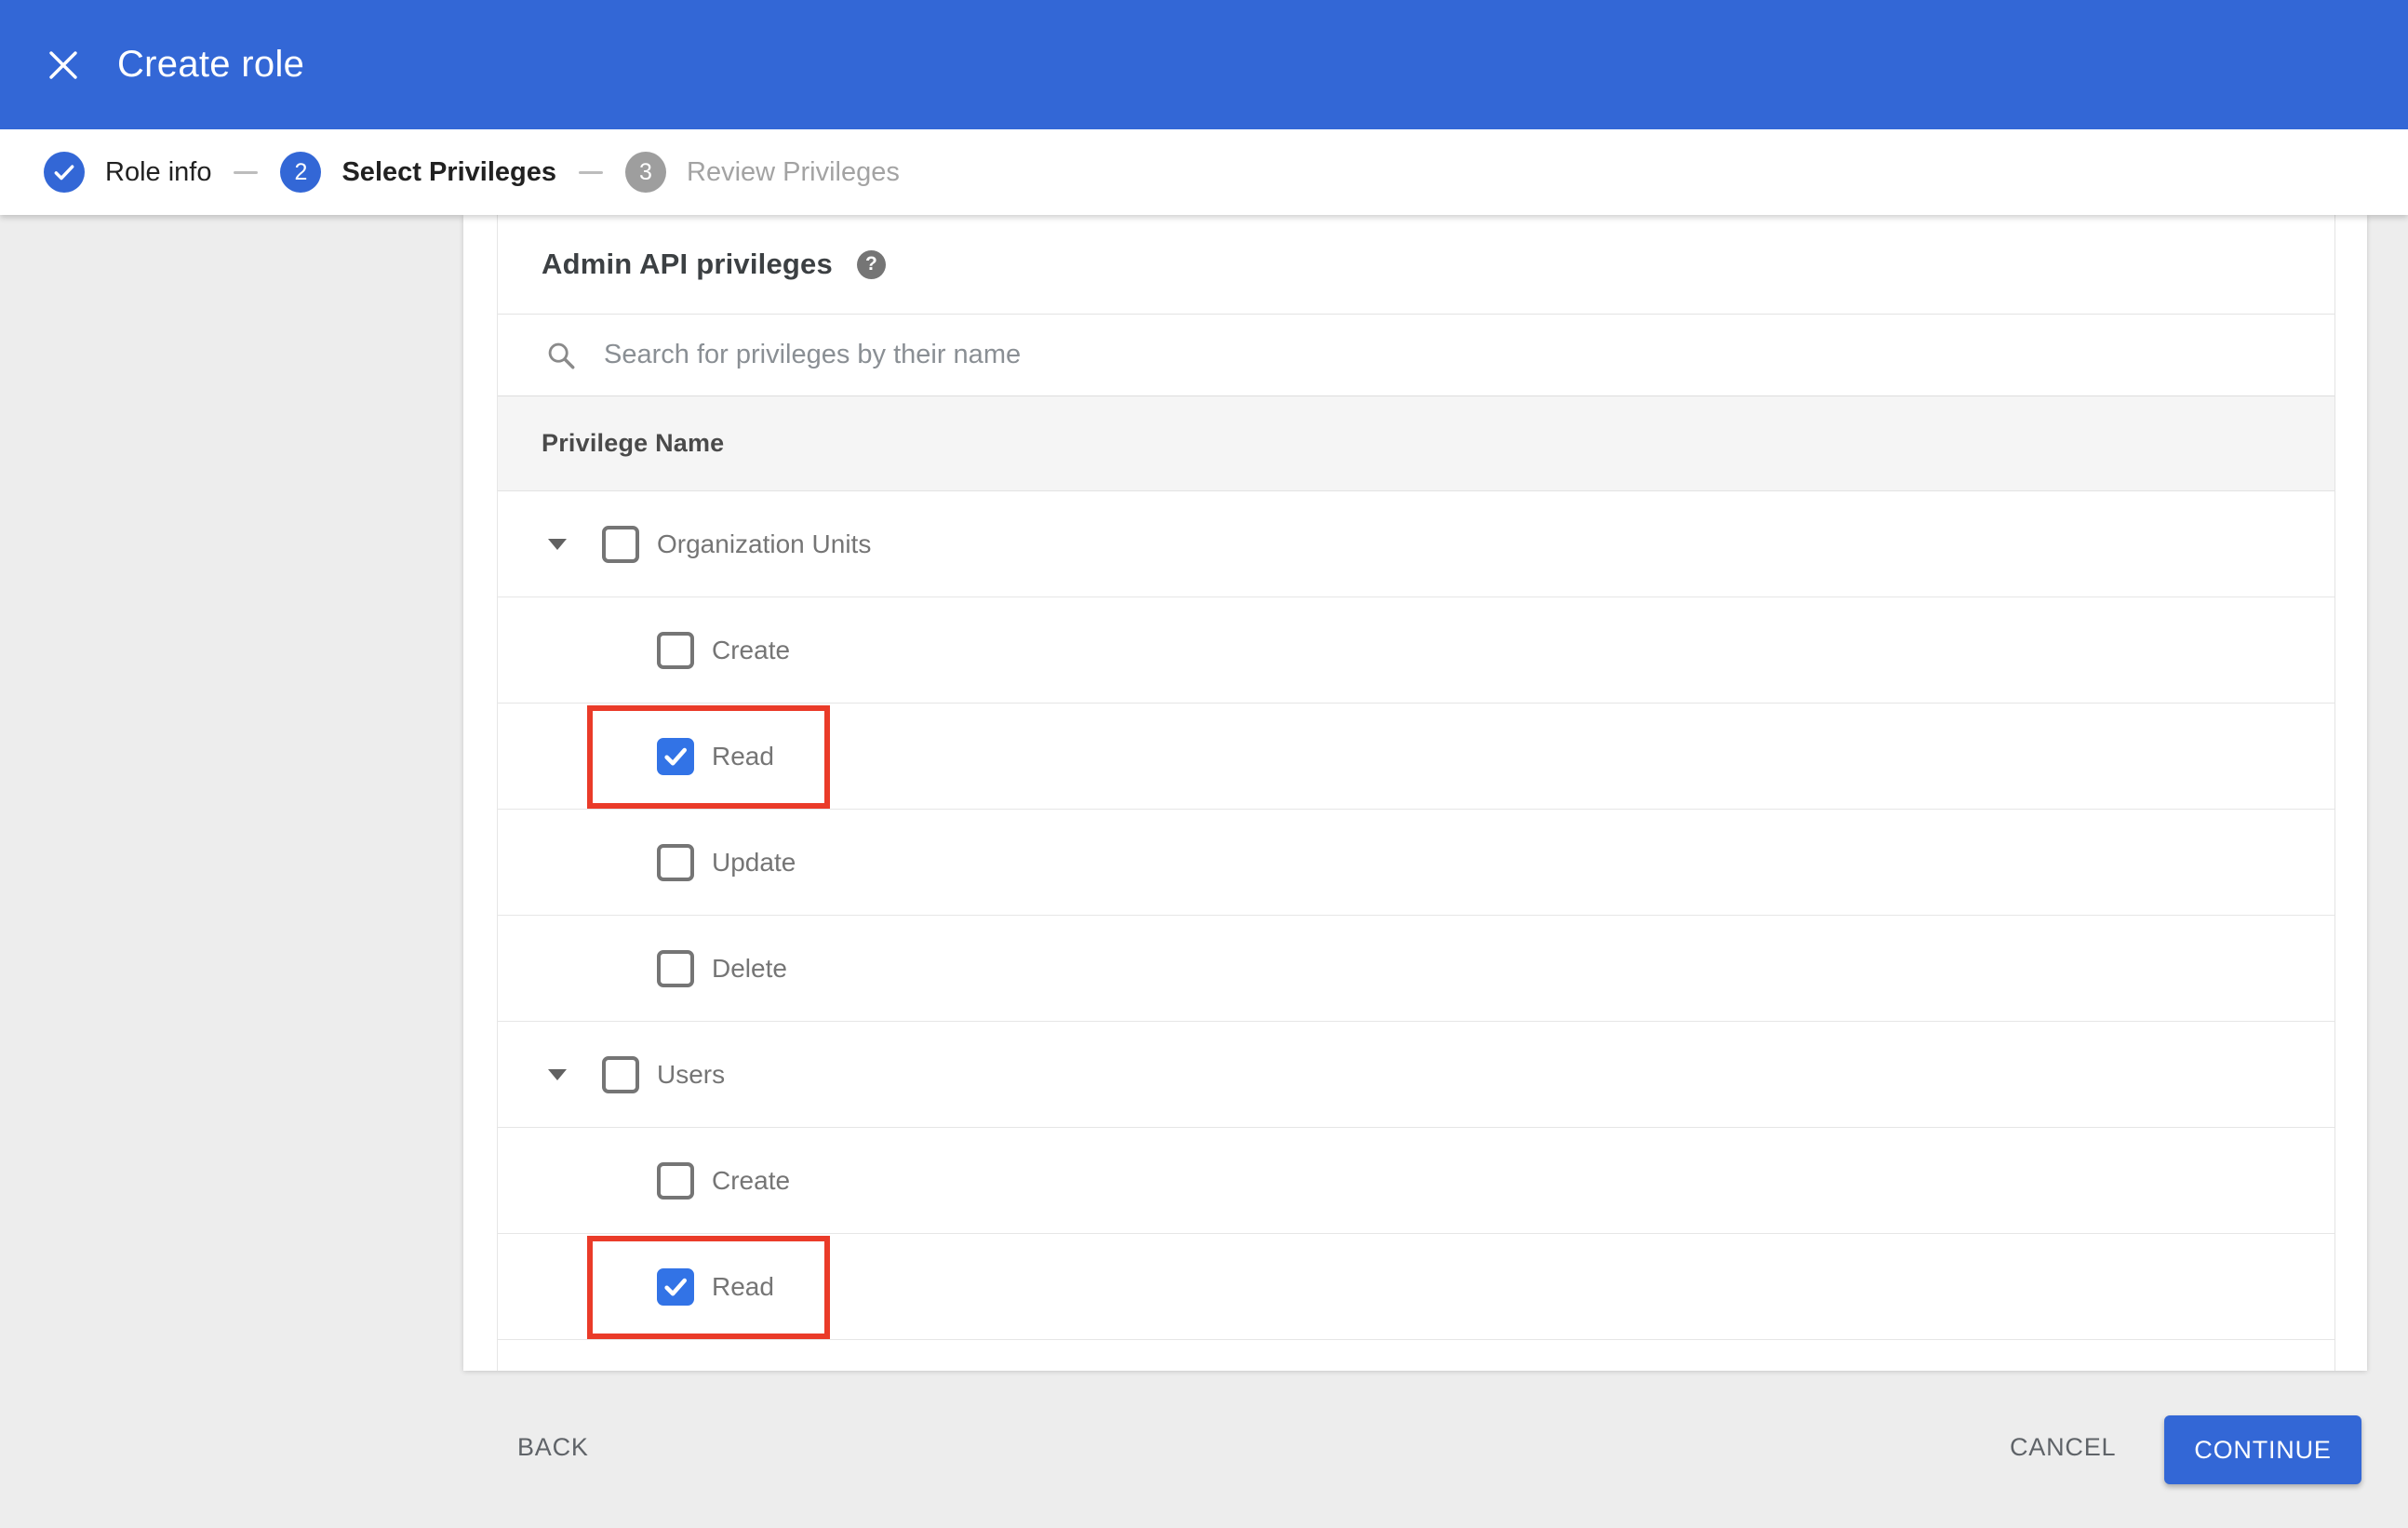  I want to click on help-icon: ?, so click(871, 264).